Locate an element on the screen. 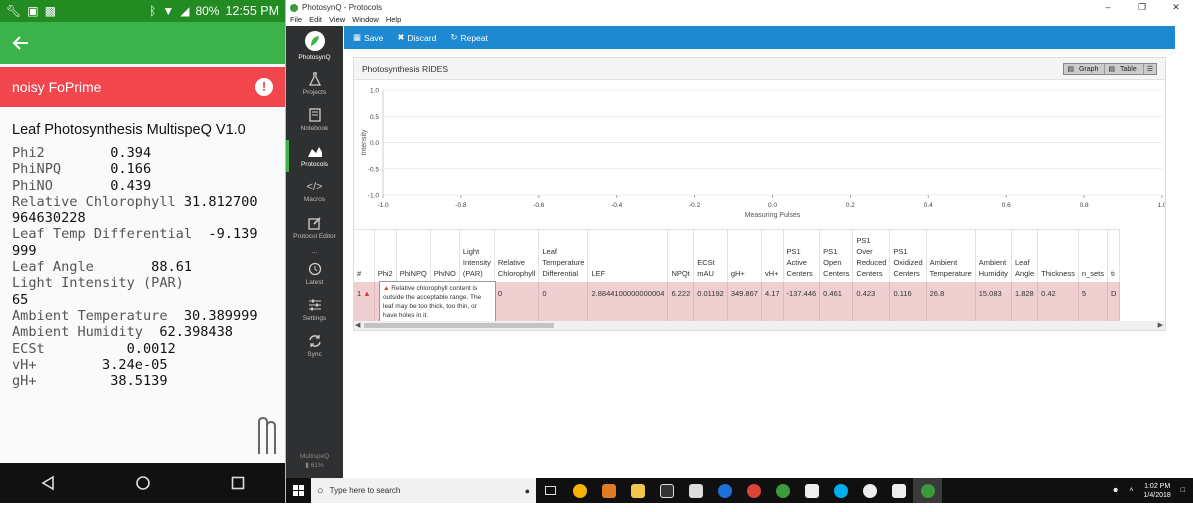 The image size is (1193, 512). chrome-icon is located at coordinates (753, 490).